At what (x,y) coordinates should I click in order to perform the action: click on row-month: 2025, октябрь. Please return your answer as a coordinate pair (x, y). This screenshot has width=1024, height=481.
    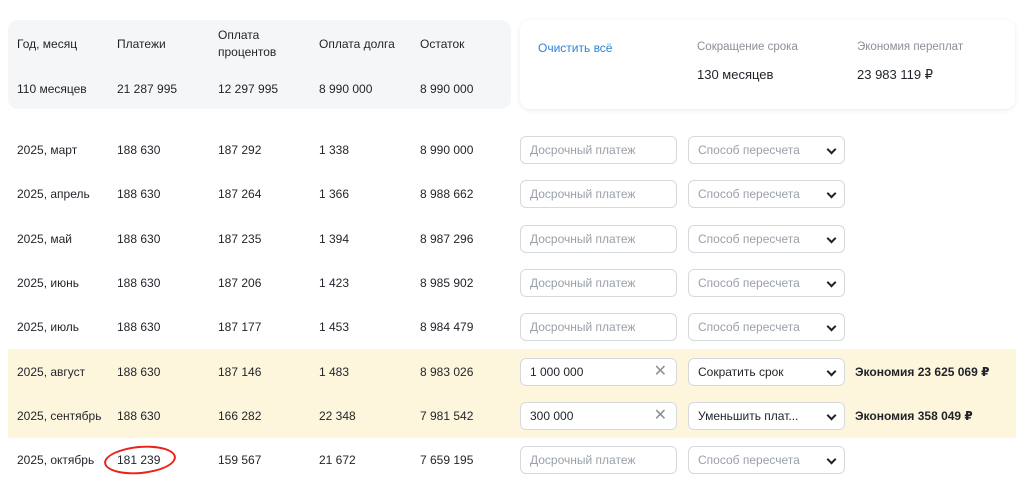
    Looking at the image, I should click on (56, 460).